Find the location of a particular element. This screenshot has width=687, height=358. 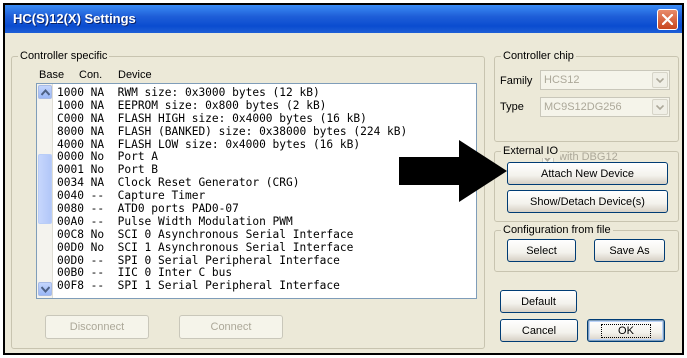

connect-button: Connect is located at coordinates (231, 327).